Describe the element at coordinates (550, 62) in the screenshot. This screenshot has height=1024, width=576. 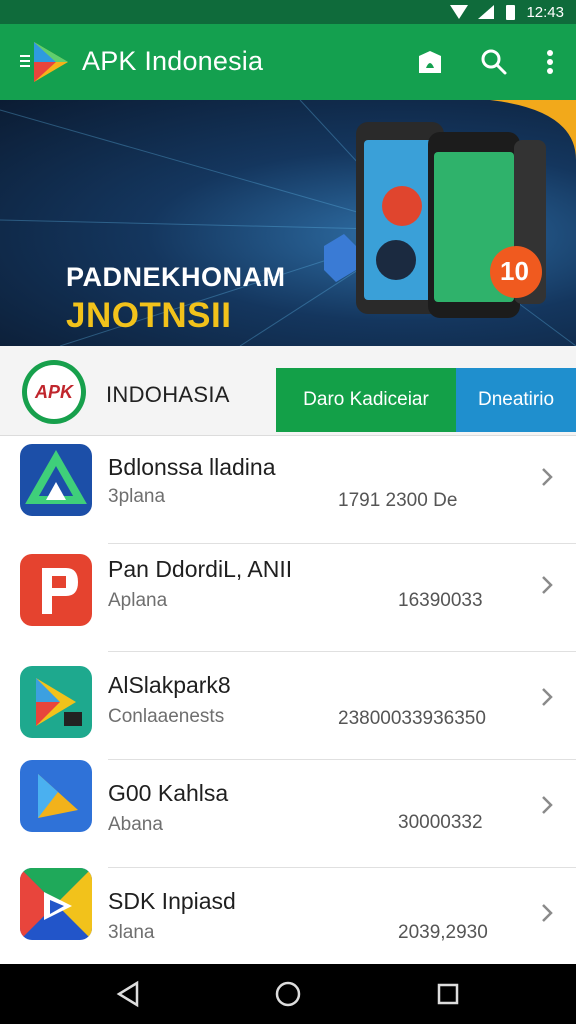
I see `more-vert-icon` at that location.